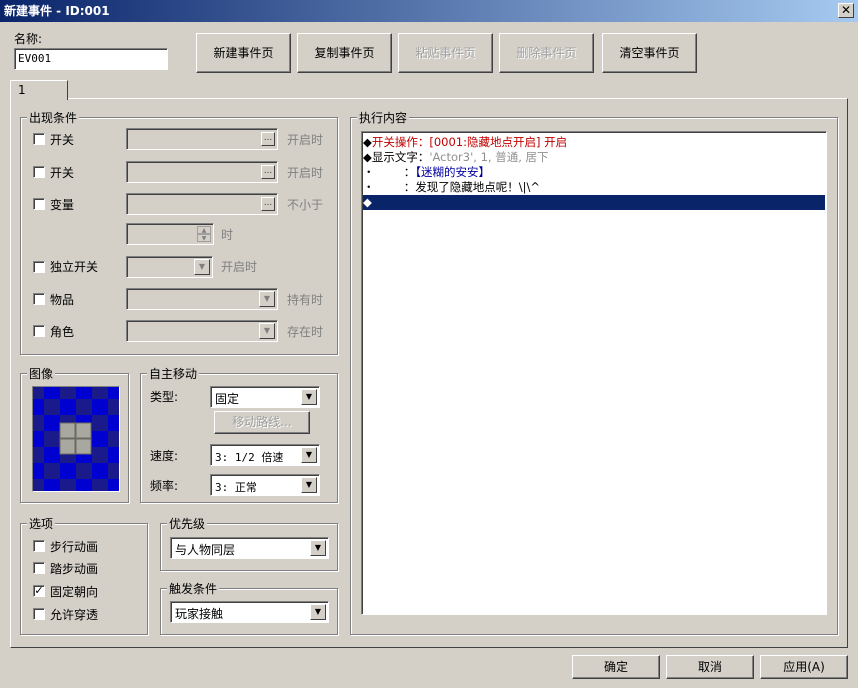 The height and width of the screenshot is (688, 858). Describe the element at coordinates (91, 59) in the screenshot. I see `name-input: EV001` at that location.